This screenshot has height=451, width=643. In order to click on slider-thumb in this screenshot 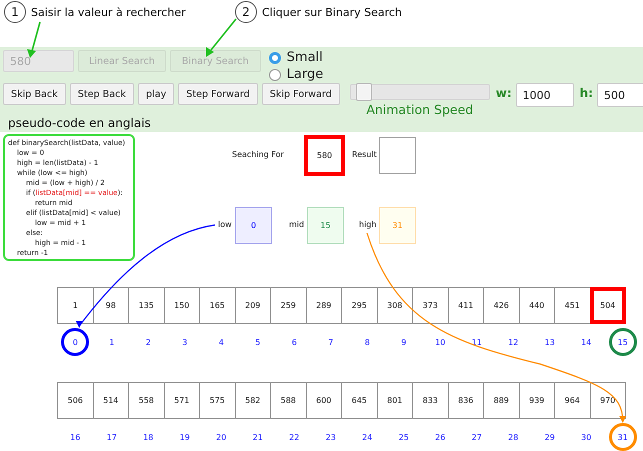, I will do `click(364, 92)`.